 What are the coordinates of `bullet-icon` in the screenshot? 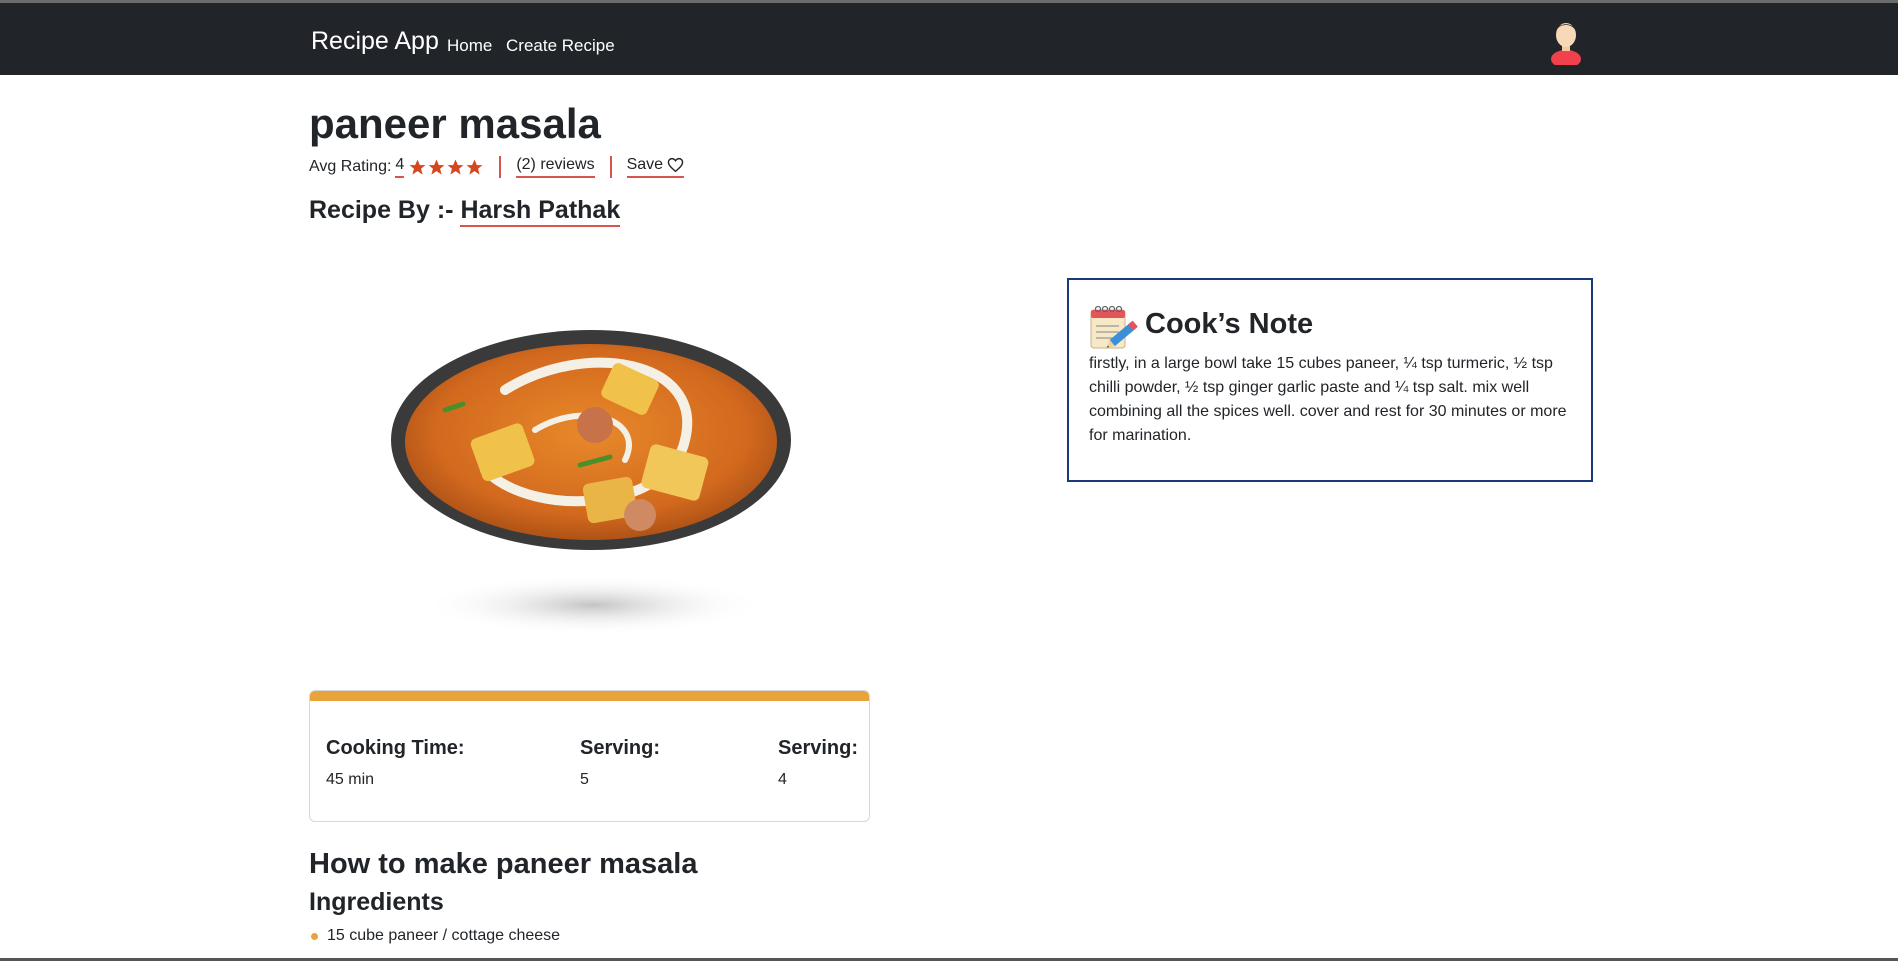 It's located at (314, 936).